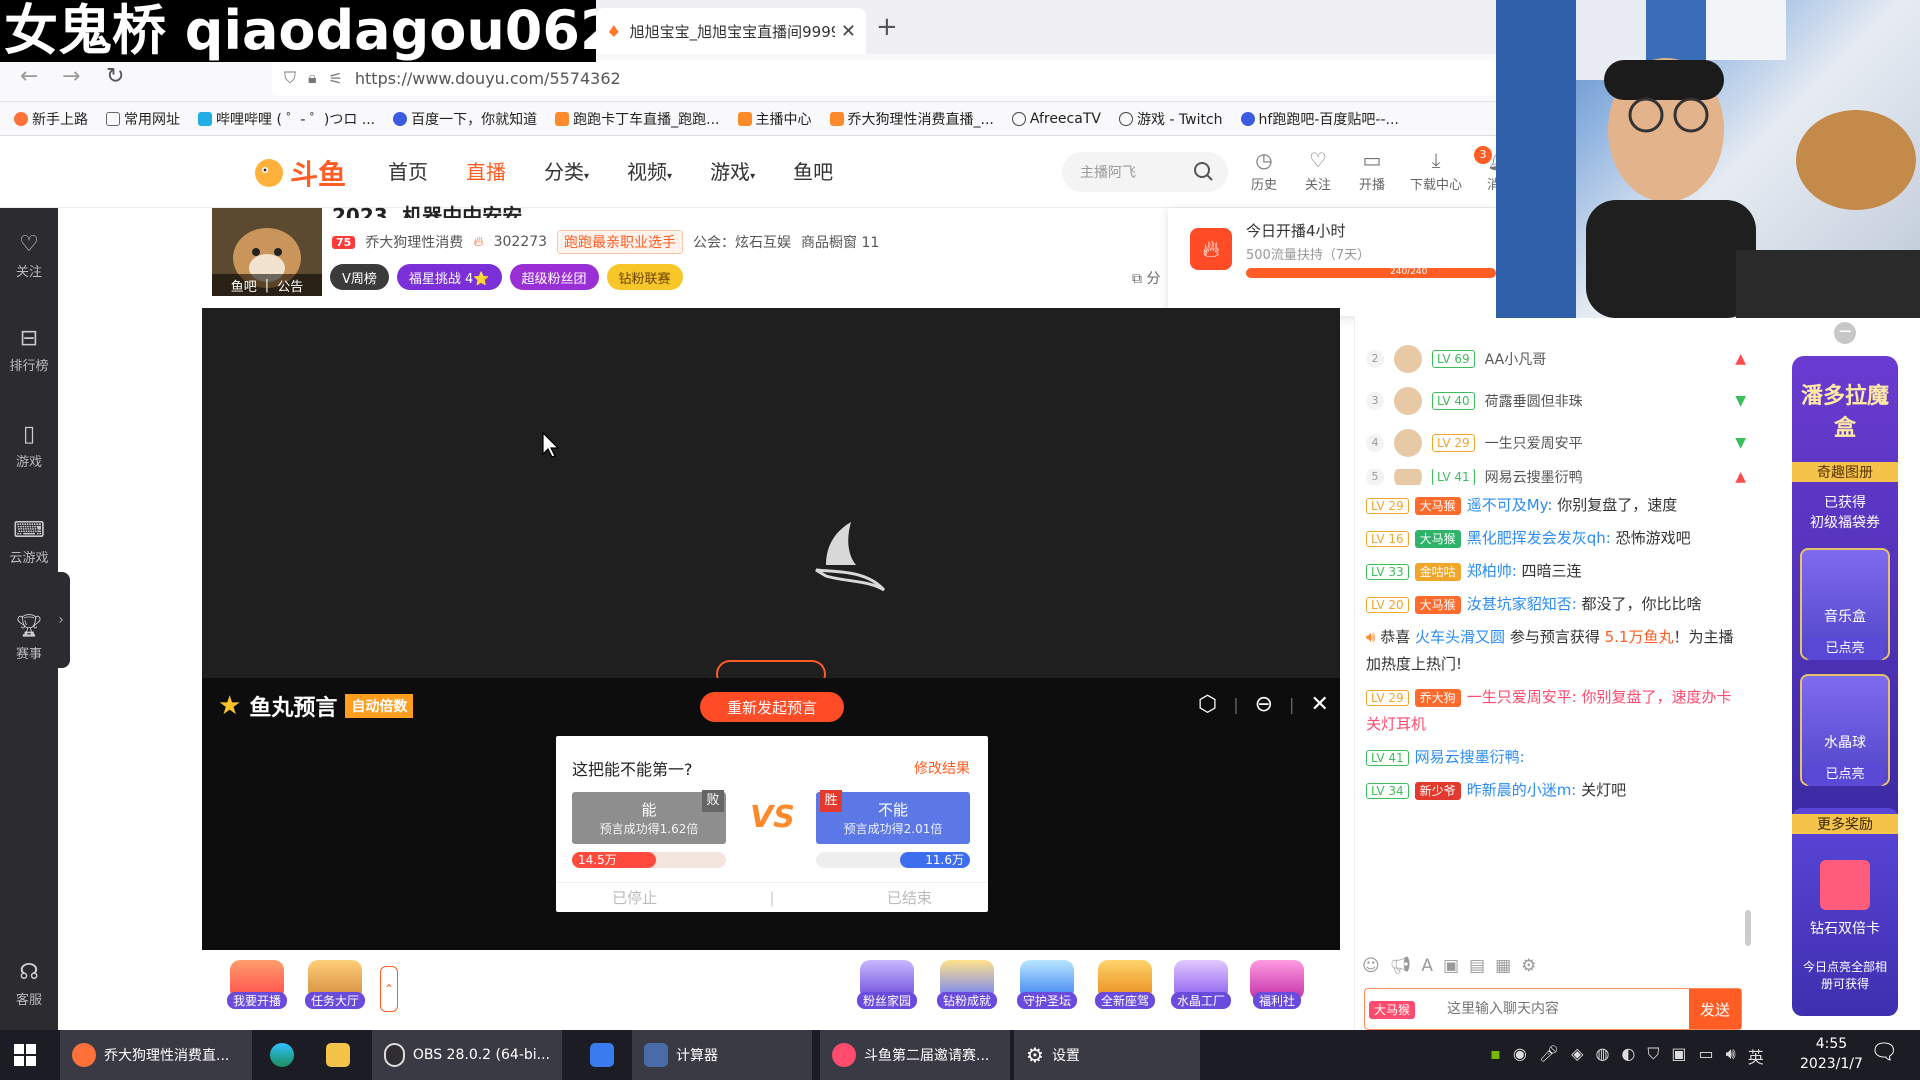 The image size is (1920, 1080). I want to click on emoji-icon: ☺, so click(1371, 966).